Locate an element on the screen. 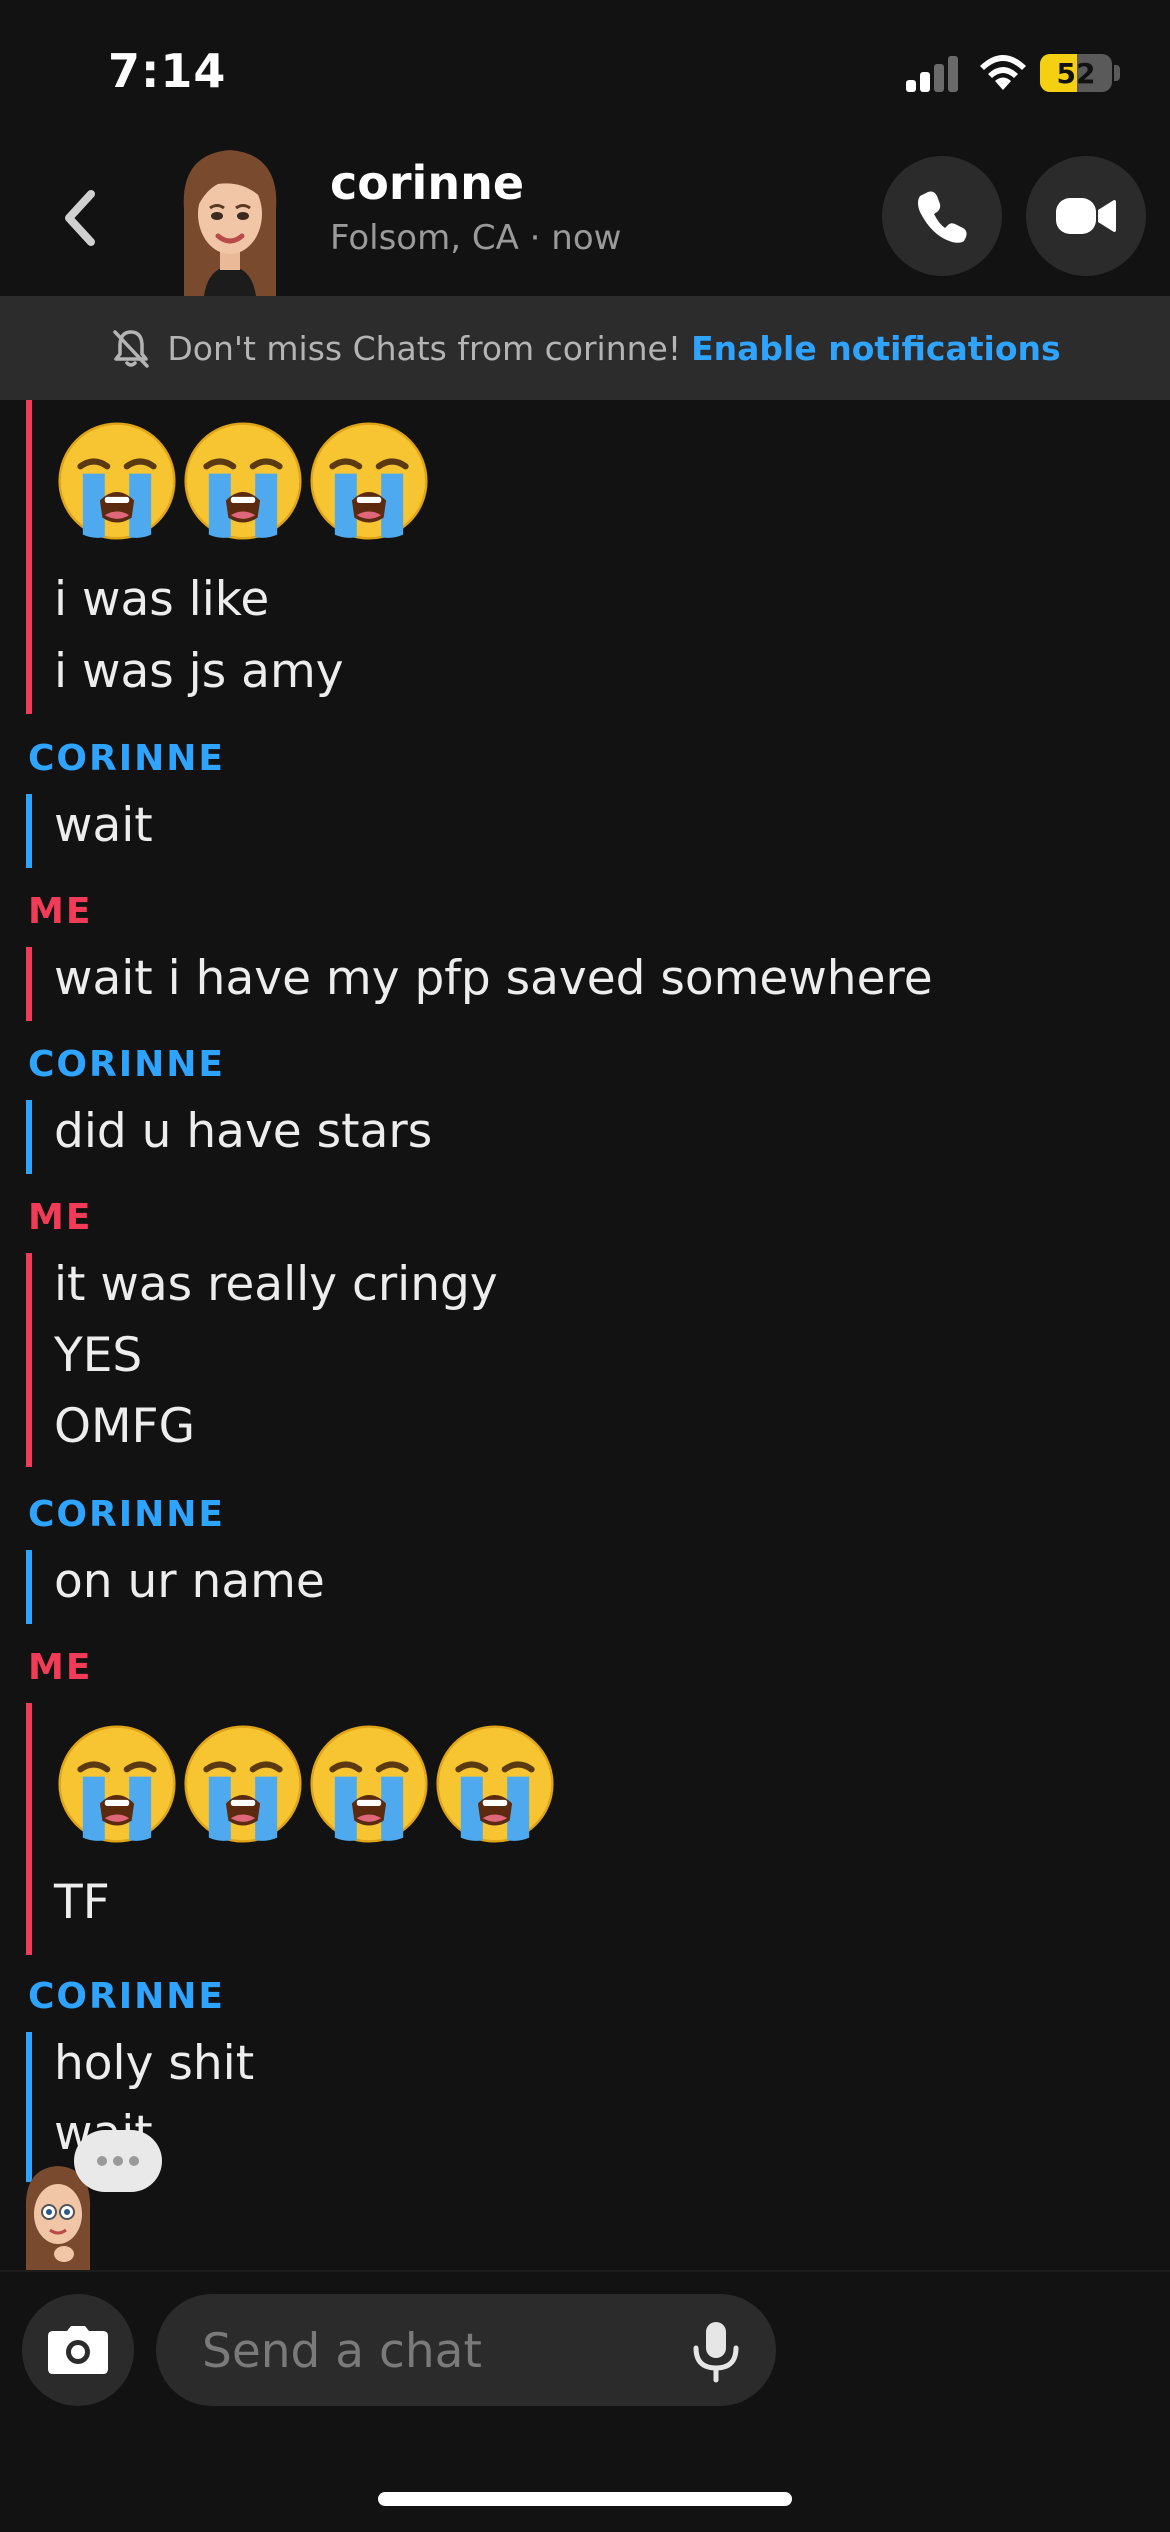 Image resolution: width=1170 pixels, height=2532 pixels. message-text: YES is located at coordinates (98, 1355).